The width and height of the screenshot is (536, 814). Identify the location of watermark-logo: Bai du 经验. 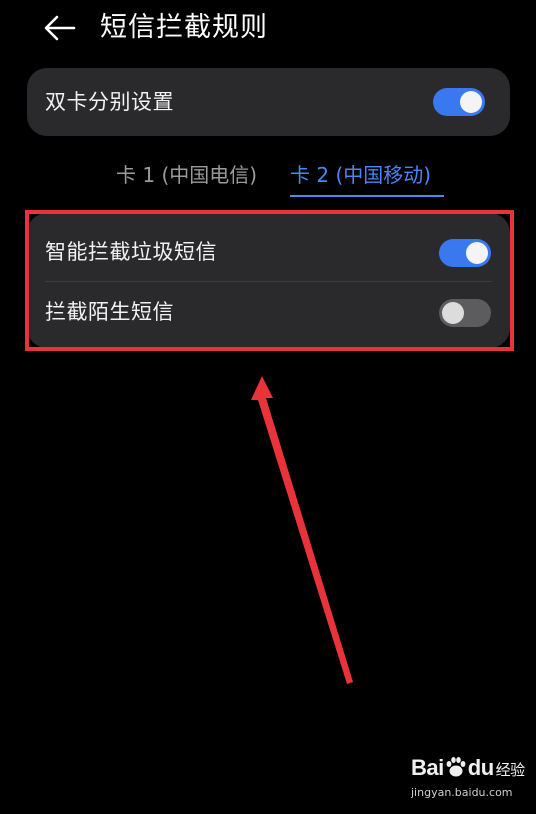
(468, 769).